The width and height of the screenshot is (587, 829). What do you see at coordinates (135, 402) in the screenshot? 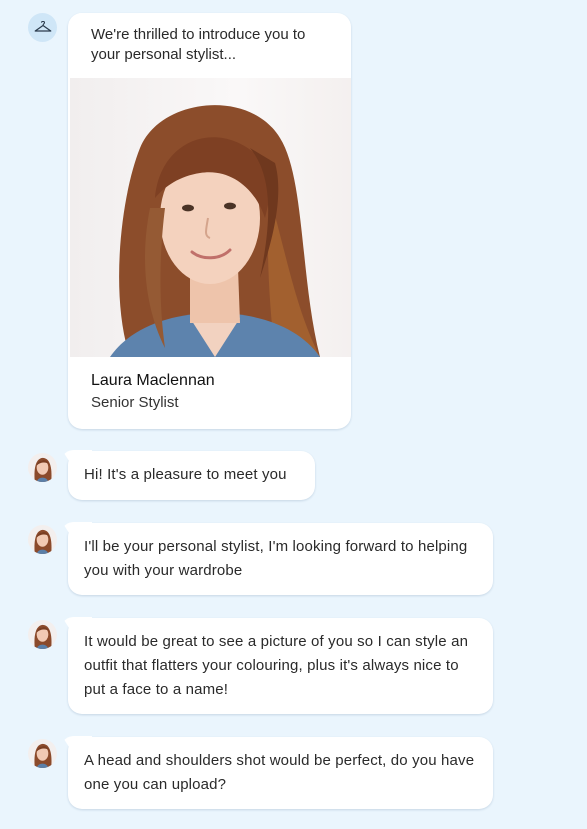
I see `stylist-role: Senior Stylist` at bounding box center [135, 402].